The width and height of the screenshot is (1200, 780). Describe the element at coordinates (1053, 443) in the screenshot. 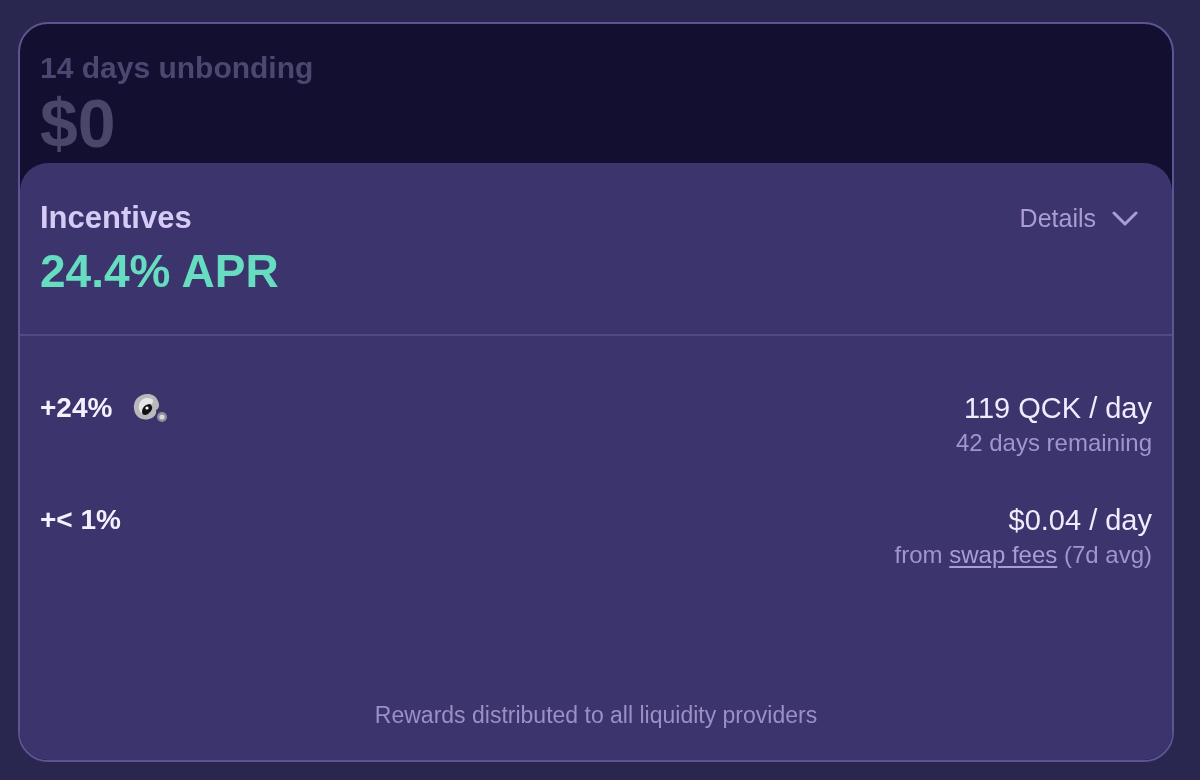

I see `days-remaining-text: 42 days remaining` at that location.